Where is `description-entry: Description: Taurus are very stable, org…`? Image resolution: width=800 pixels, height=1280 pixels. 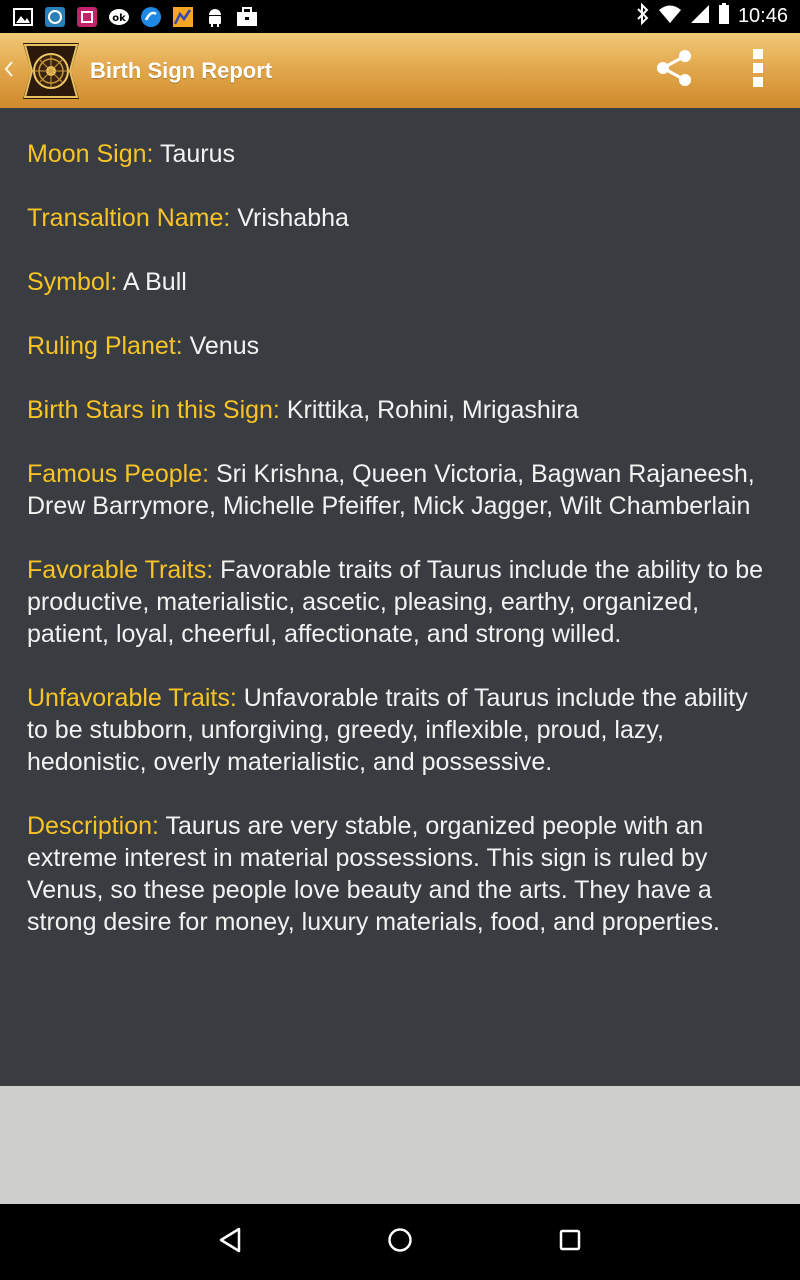
description-entry: Description: Taurus are very stable, org… is located at coordinates (400, 874).